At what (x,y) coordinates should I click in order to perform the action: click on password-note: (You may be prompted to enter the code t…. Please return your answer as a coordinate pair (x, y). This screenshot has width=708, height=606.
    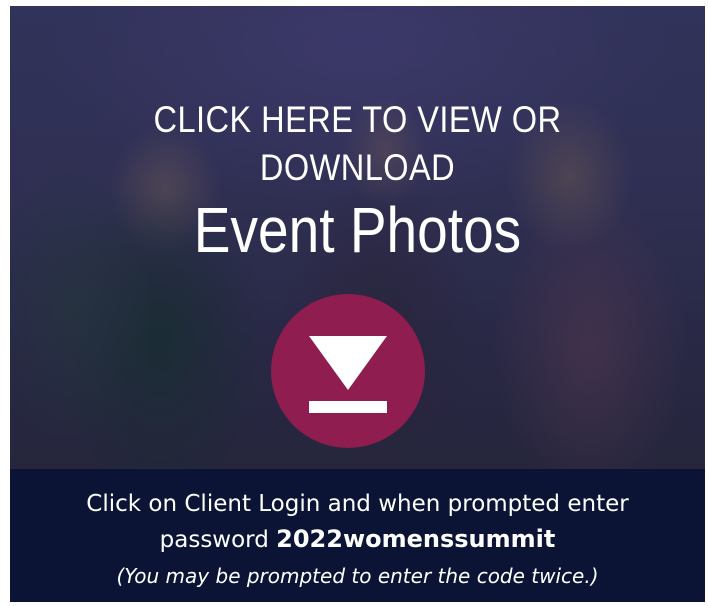
    Looking at the image, I should click on (357, 576).